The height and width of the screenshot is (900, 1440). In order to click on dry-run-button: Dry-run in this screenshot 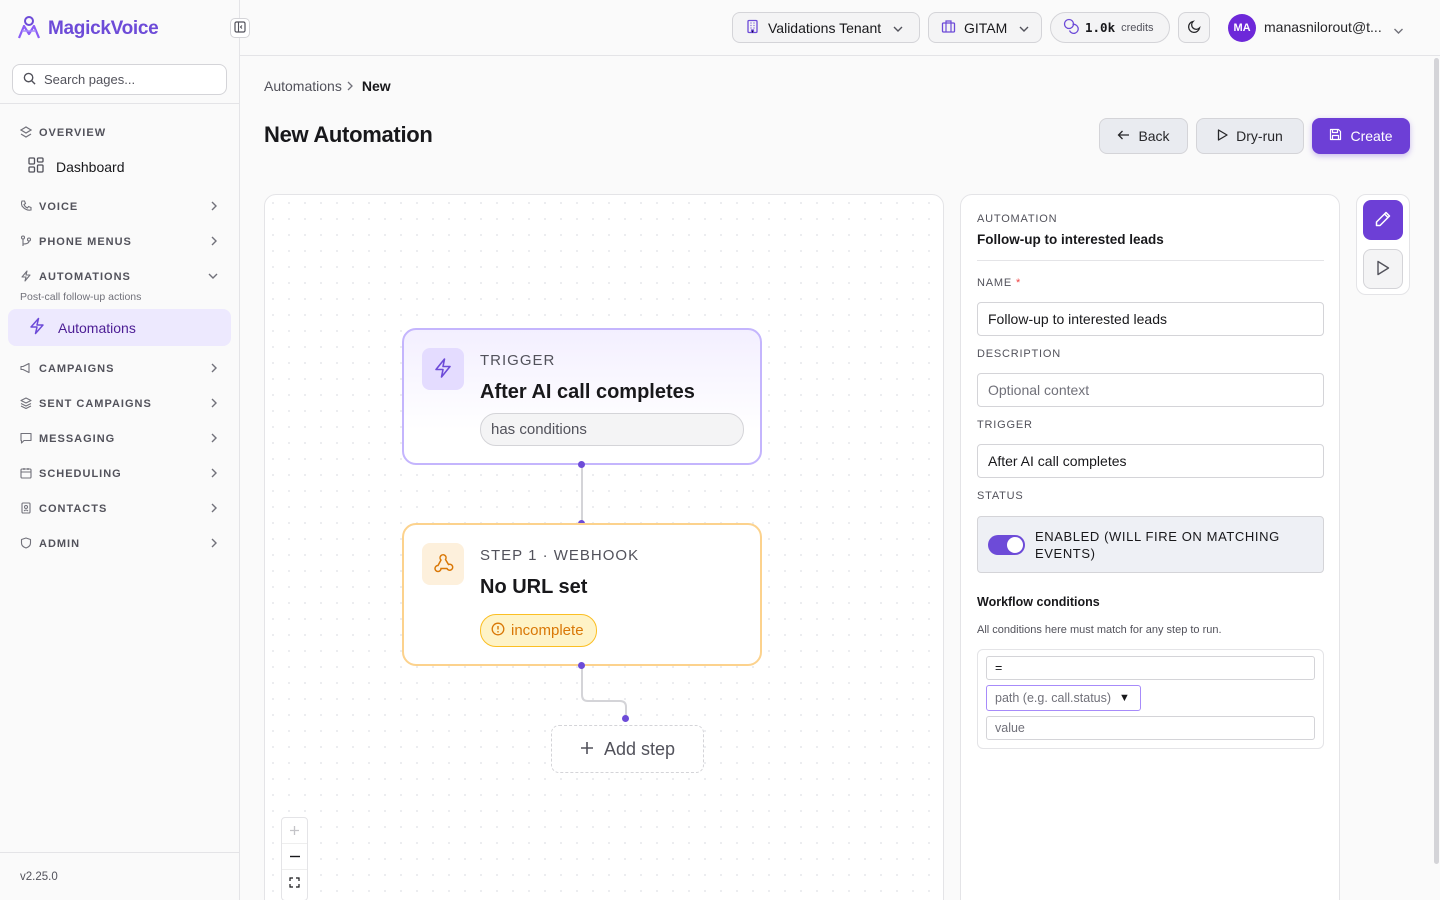, I will do `click(1250, 136)`.